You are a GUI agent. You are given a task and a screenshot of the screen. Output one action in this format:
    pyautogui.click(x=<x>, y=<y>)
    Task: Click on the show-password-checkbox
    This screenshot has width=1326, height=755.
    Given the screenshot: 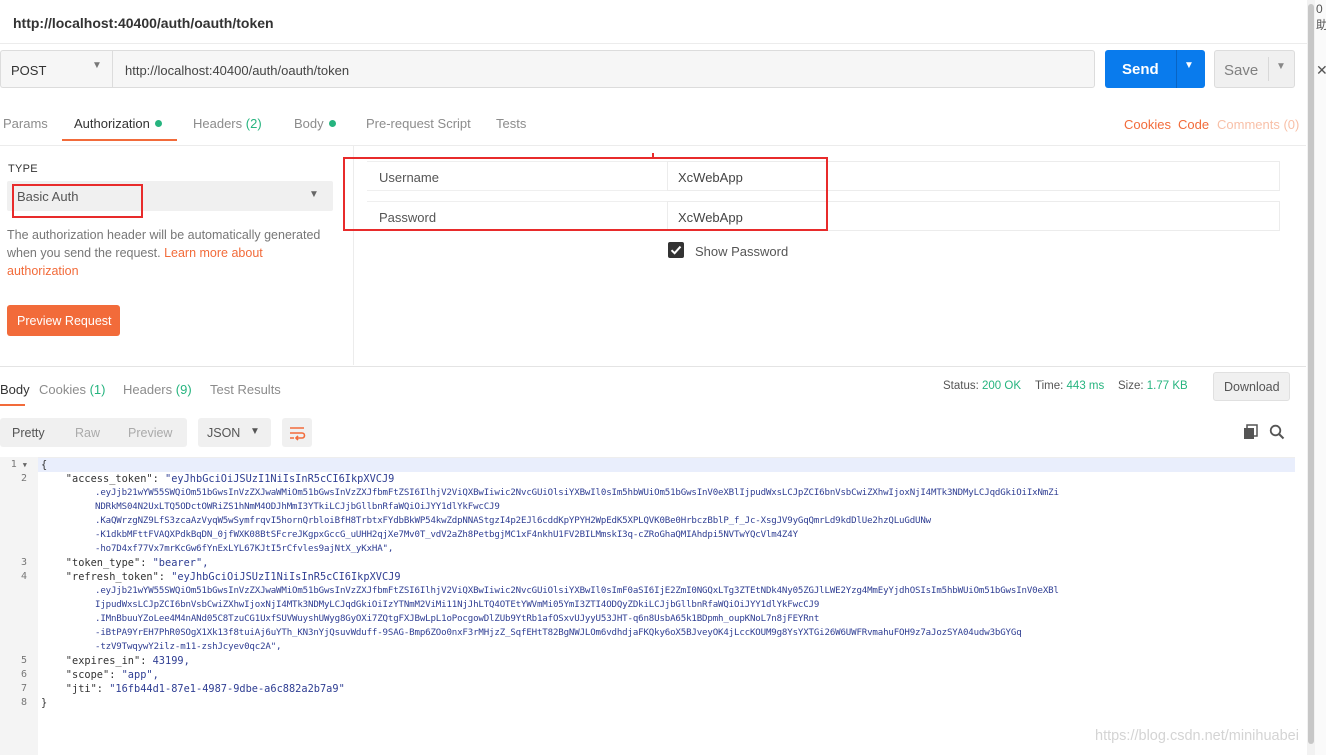 What is the action you would take?
    pyautogui.click(x=676, y=250)
    